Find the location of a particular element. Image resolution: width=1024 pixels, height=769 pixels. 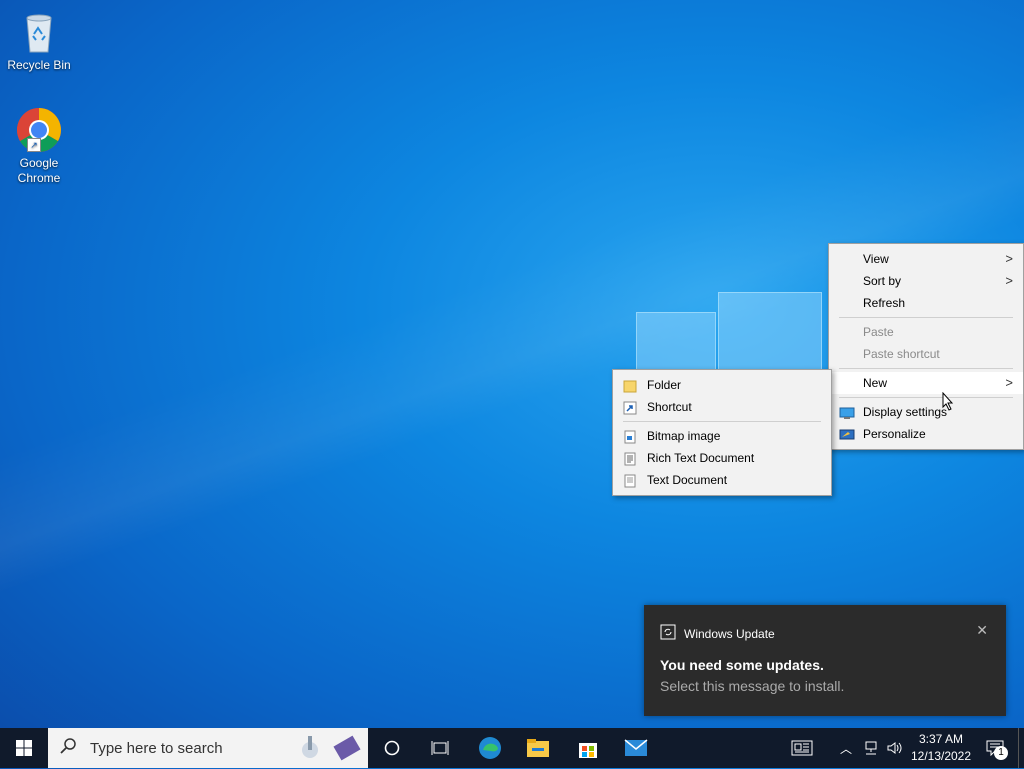

notification-body: Select this message to install. is located at coordinates (752, 686).